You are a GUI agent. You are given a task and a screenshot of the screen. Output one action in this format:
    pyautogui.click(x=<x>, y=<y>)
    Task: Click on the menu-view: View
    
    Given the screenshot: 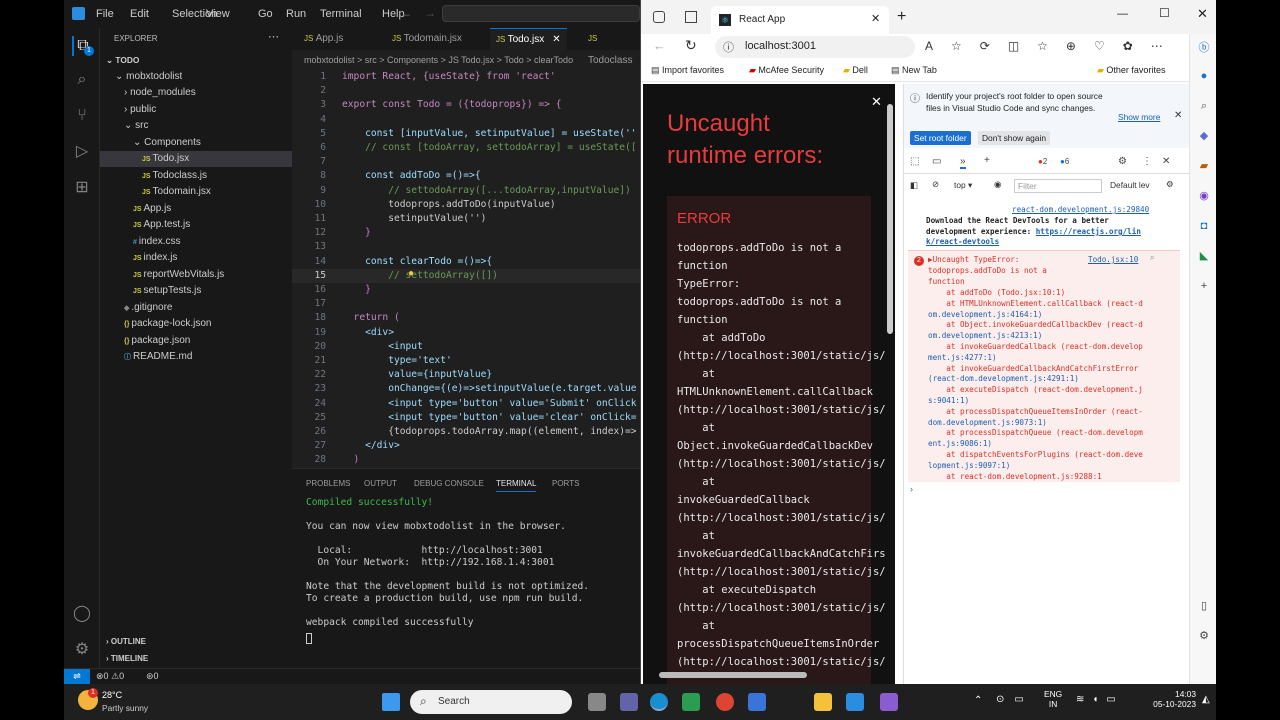 What is the action you would take?
    pyautogui.click(x=218, y=14)
    